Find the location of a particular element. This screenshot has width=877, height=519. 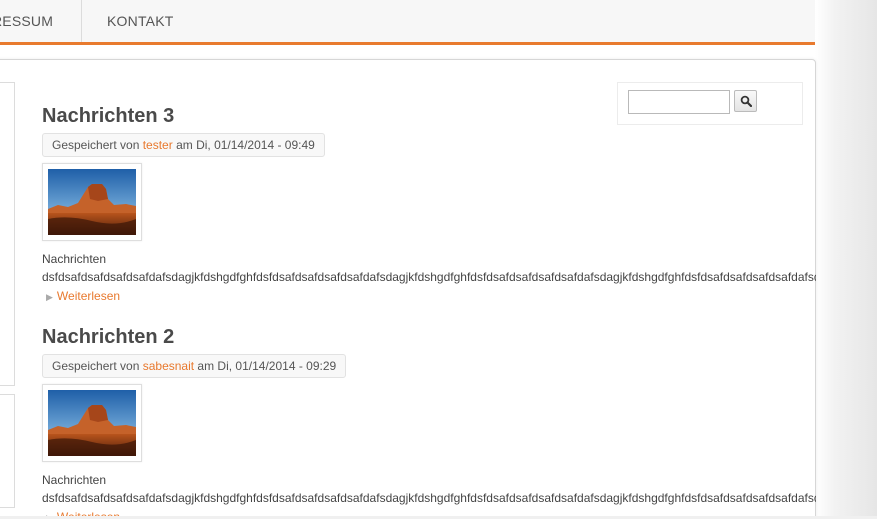

nav-item-kontakt: KONTAKT is located at coordinates (140, 21).